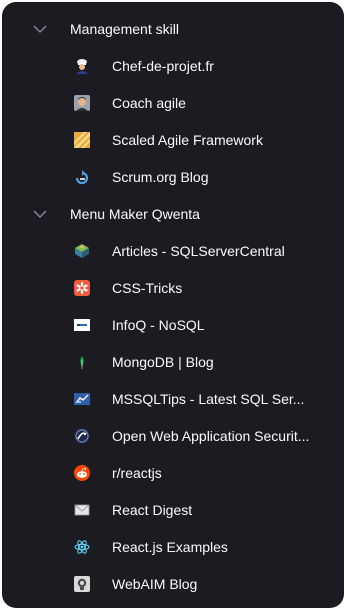 Image resolution: width=347 pixels, height=611 pixels. I want to click on bookmark-label: InfoQ - NoSQL, so click(158, 324).